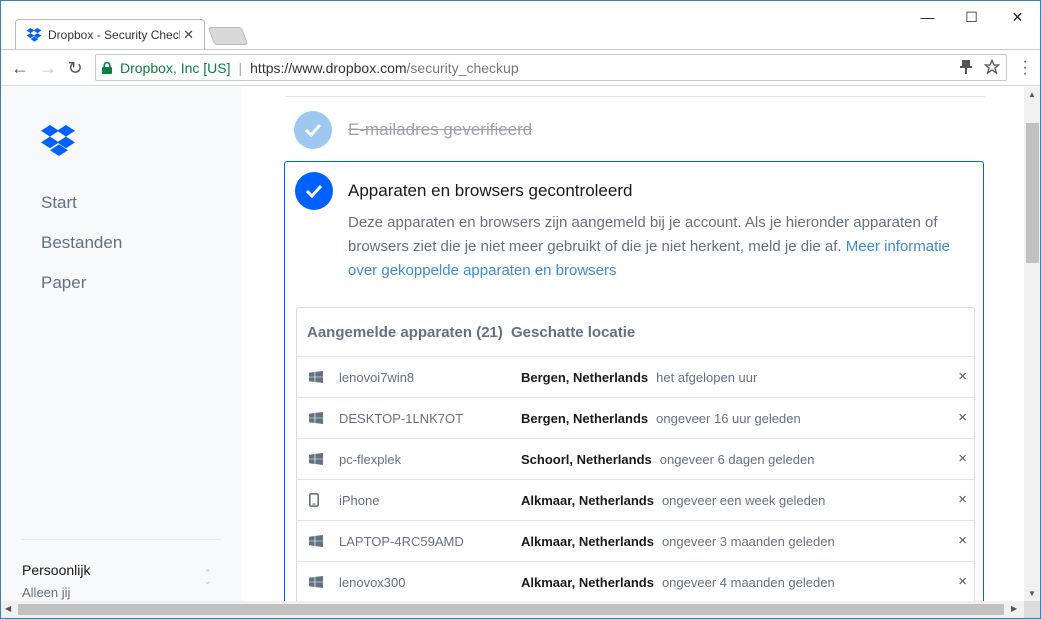 Image resolution: width=1041 pixels, height=619 pixels. Describe the element at coordinates (728, 418) in the screenshot. I see `device-last-active: ongeveer 16 uur geleden` at that location.